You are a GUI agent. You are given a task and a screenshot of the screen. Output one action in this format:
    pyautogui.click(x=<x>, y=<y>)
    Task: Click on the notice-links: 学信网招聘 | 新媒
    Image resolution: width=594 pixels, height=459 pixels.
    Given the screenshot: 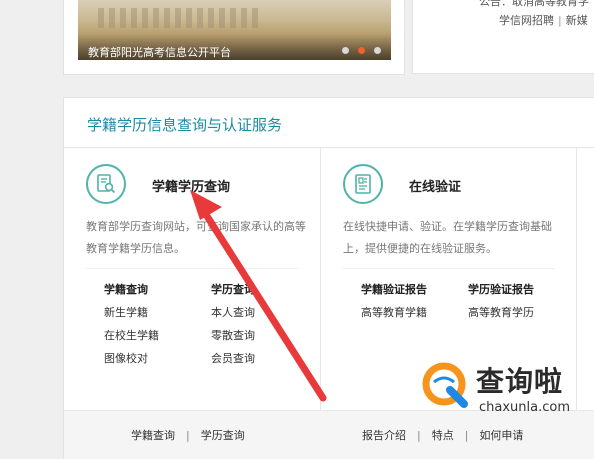 What is the action you would take?
    pyautogui.click(x=543, y=20)
    